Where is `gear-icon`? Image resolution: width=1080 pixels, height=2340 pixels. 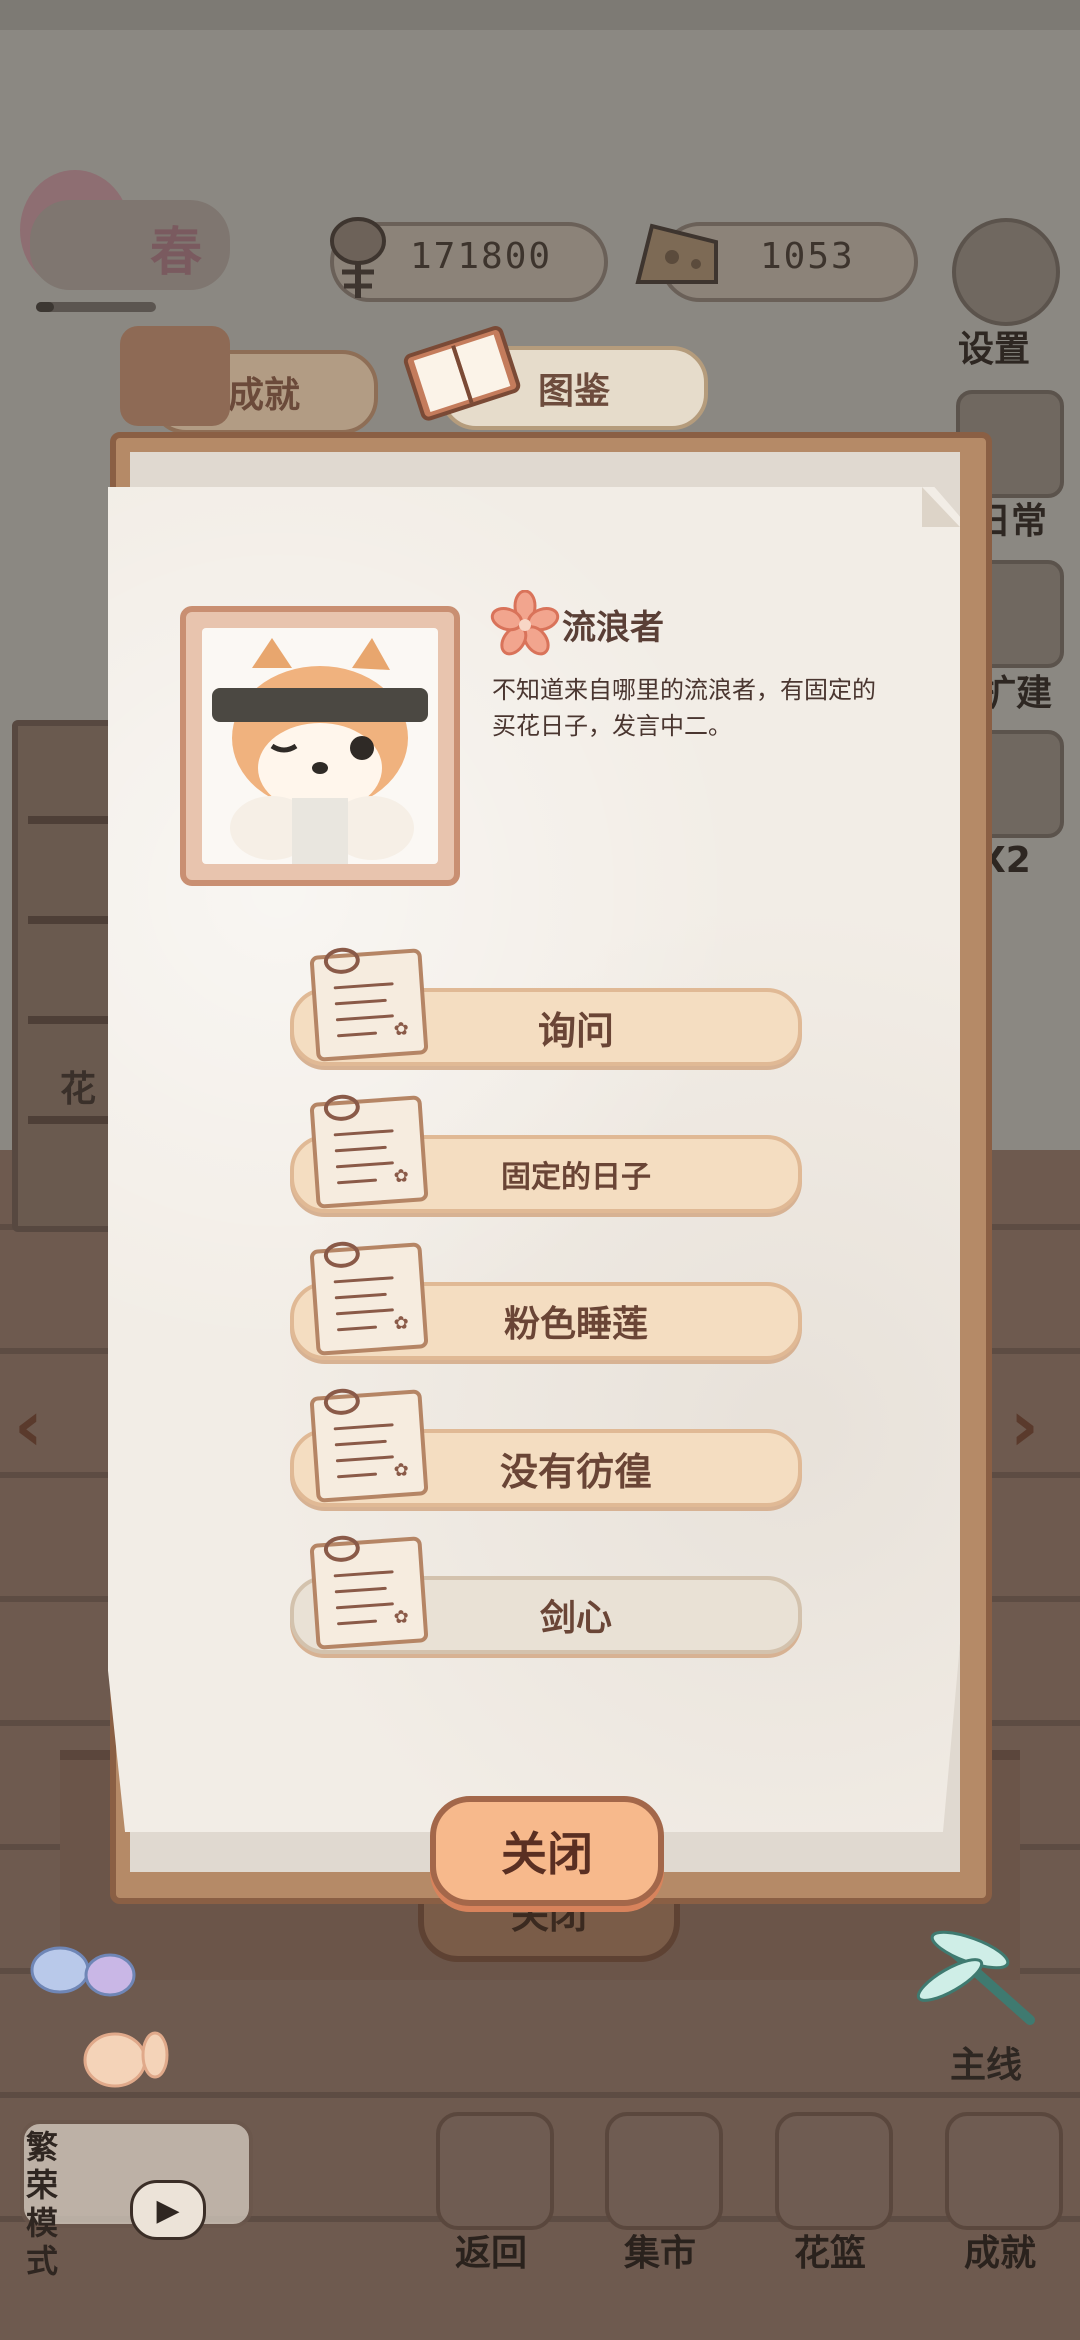 gear-icon is located at coordinates (1006, 272).